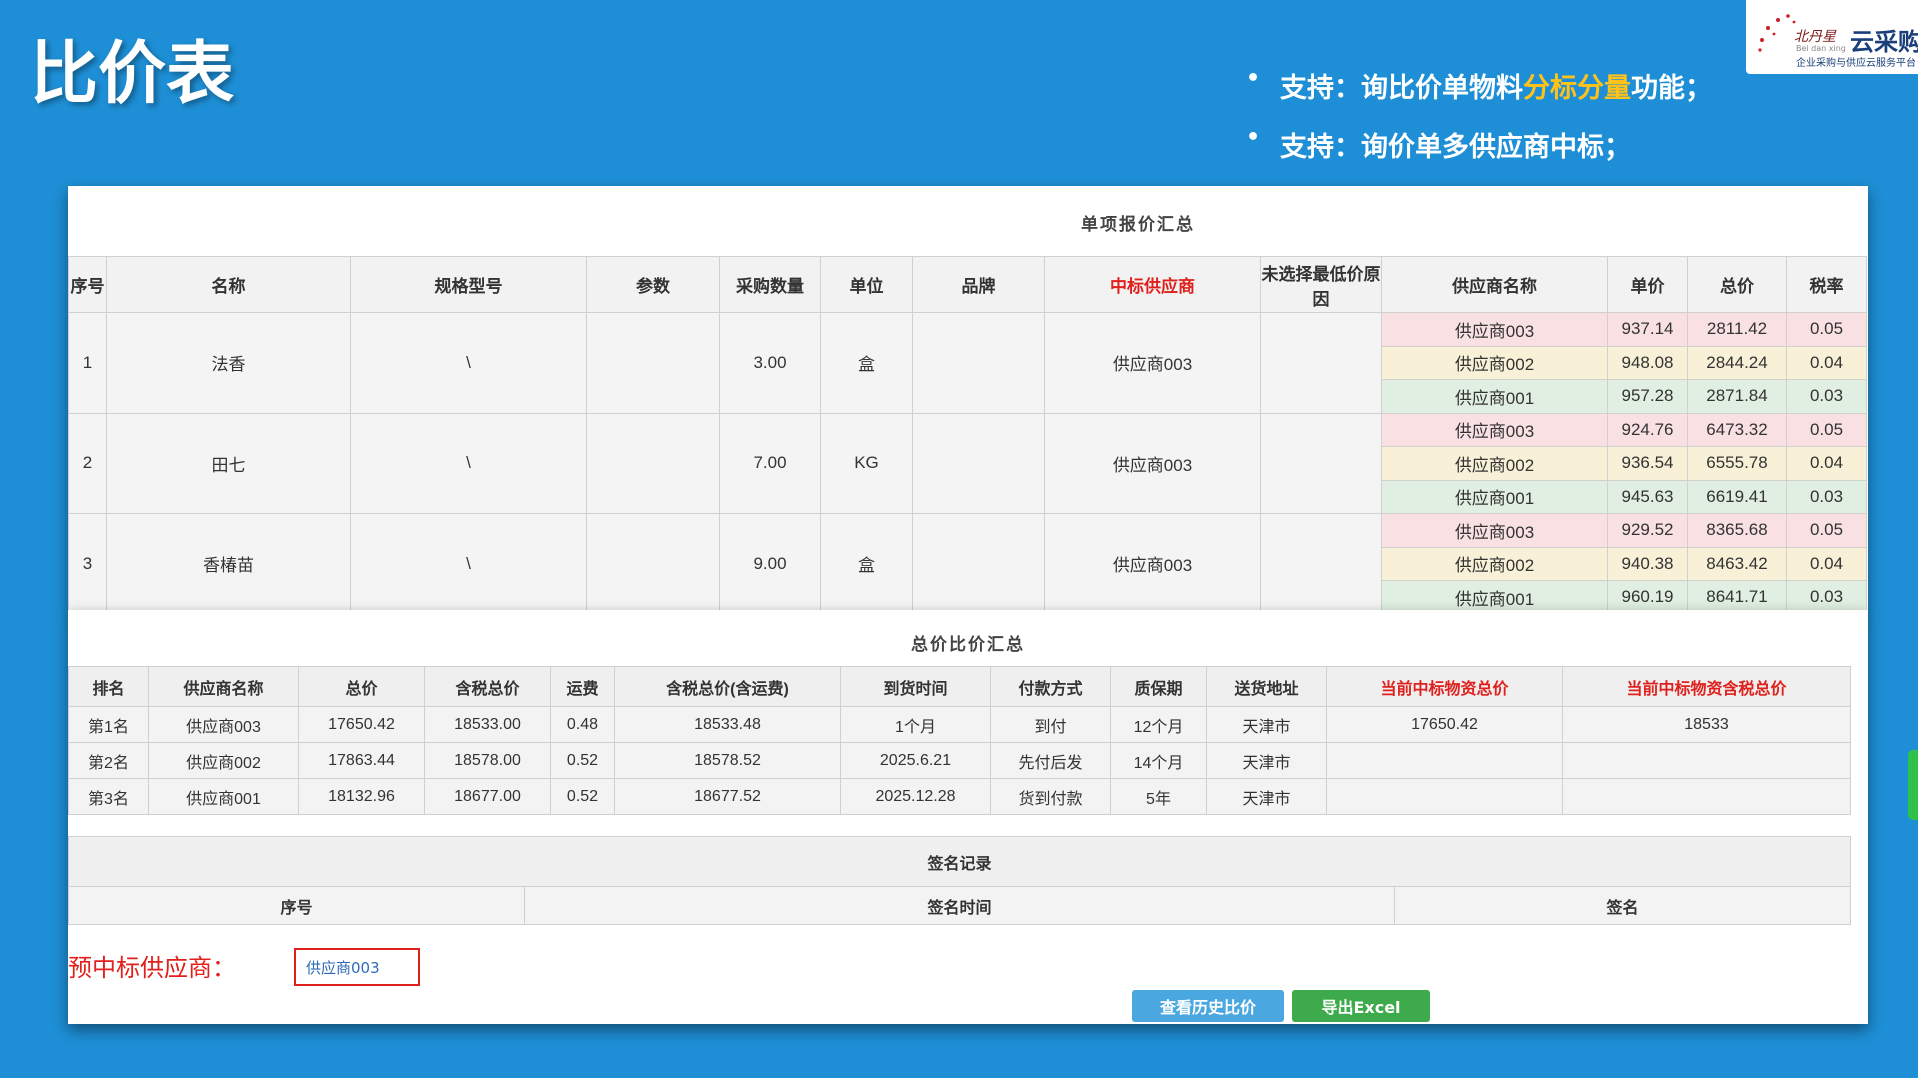  Describe the element at coordinates (915, 760) in the screenshot. I see `total-summary-cell: 2025.6.21` at that location.